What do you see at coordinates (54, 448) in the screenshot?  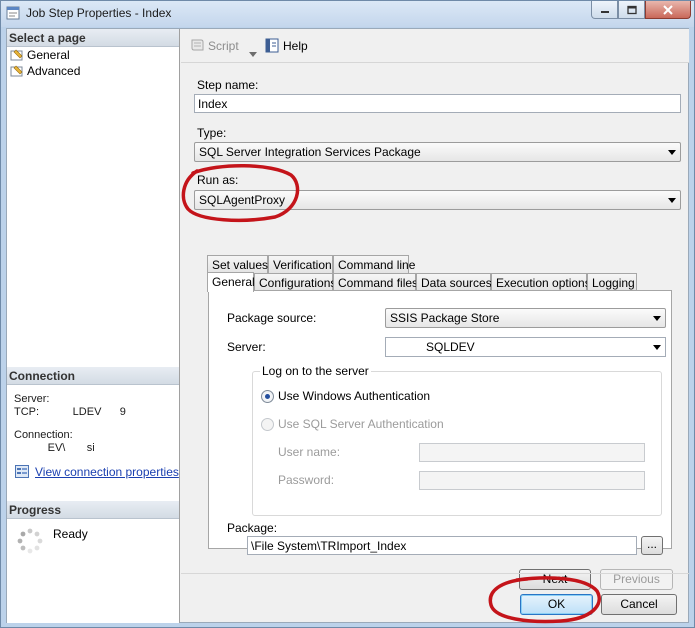 I see `connection-value: EV\ si` at bounding box center [54, 448].